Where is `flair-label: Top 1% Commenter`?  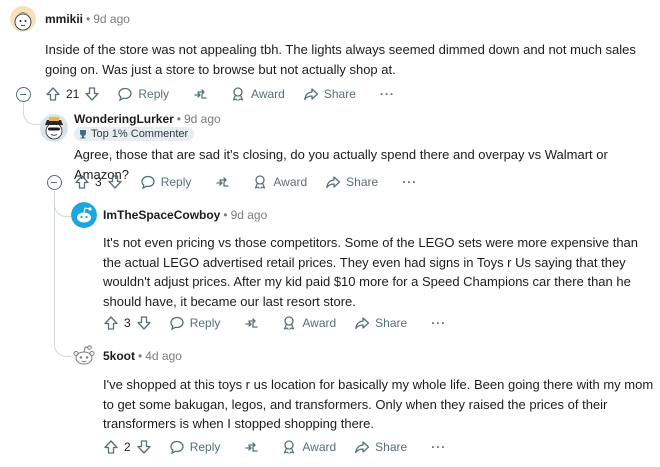 flair-label: Top 1% Commenter is located at coordinates (140, 134).